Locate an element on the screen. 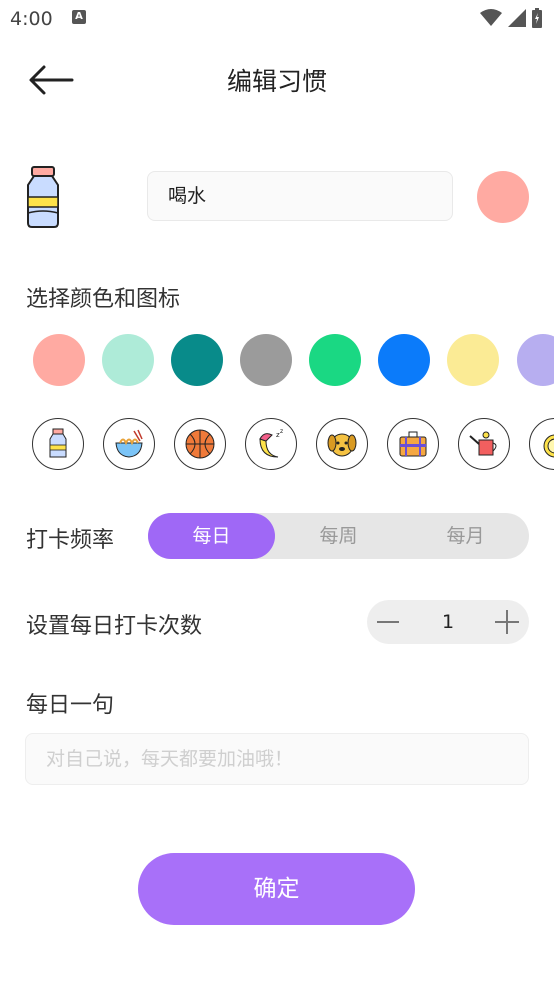  briefcase-icon is located at coordinates (413, 444).